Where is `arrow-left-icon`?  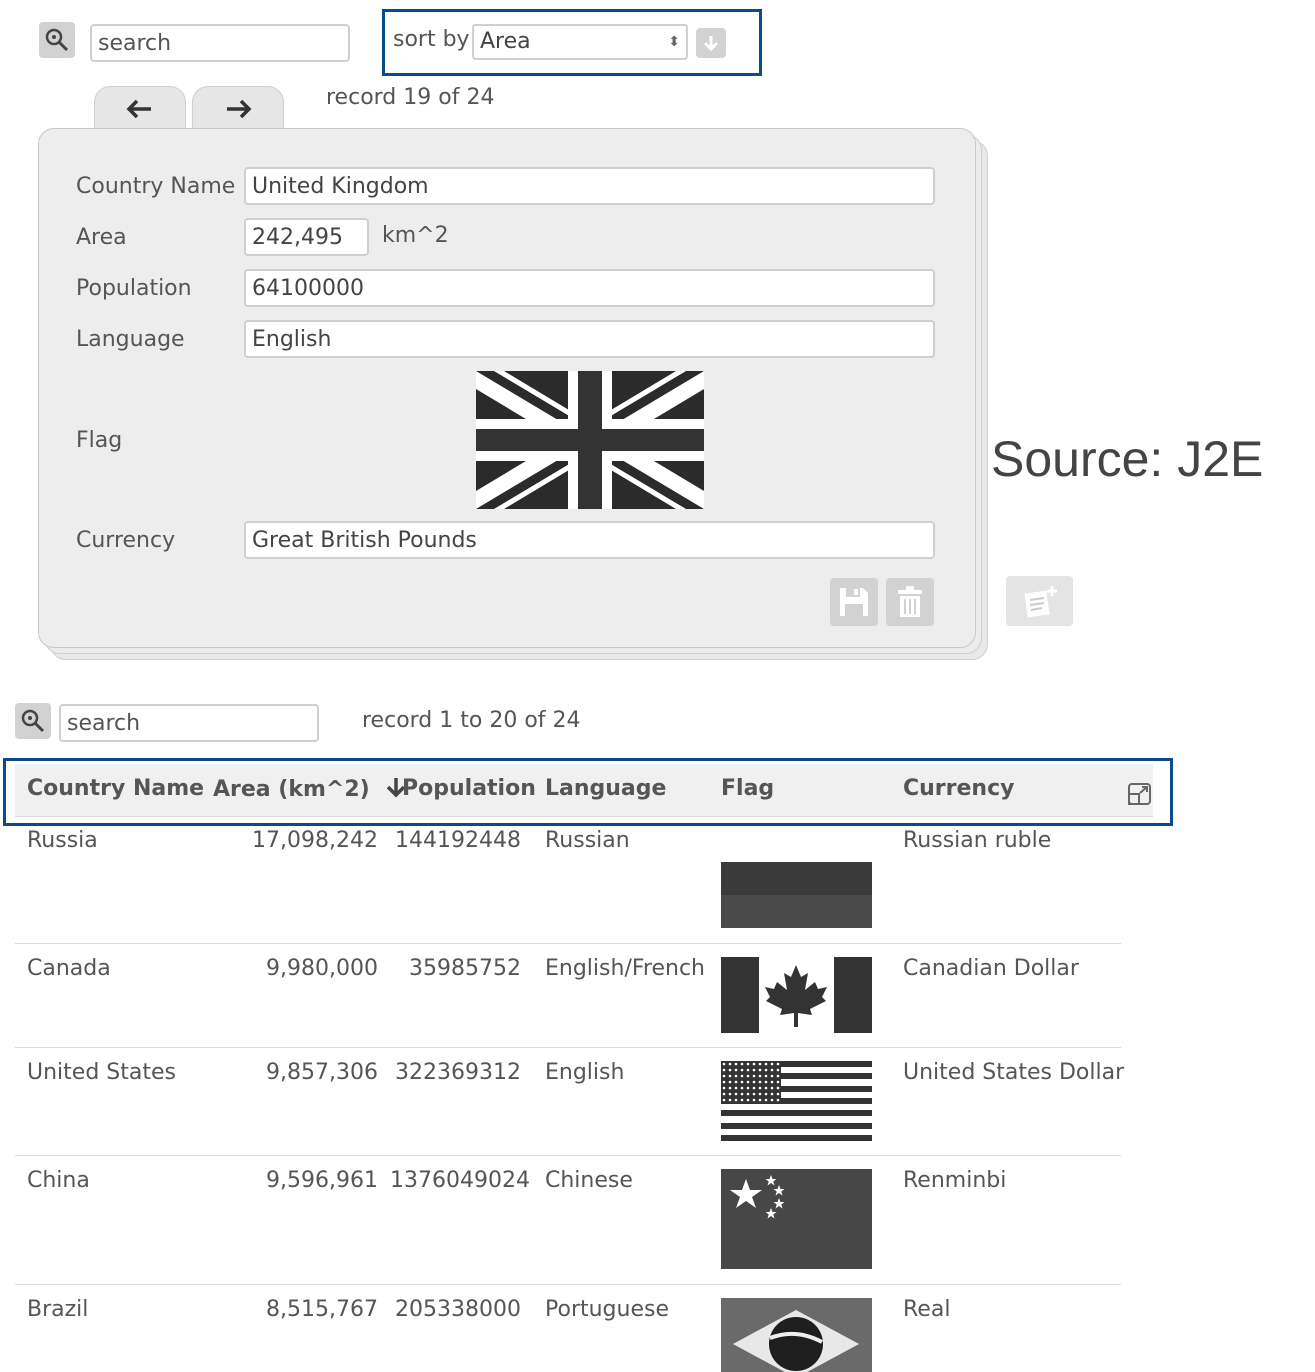 arrow-left-icon is located at coordinates (138, 109).